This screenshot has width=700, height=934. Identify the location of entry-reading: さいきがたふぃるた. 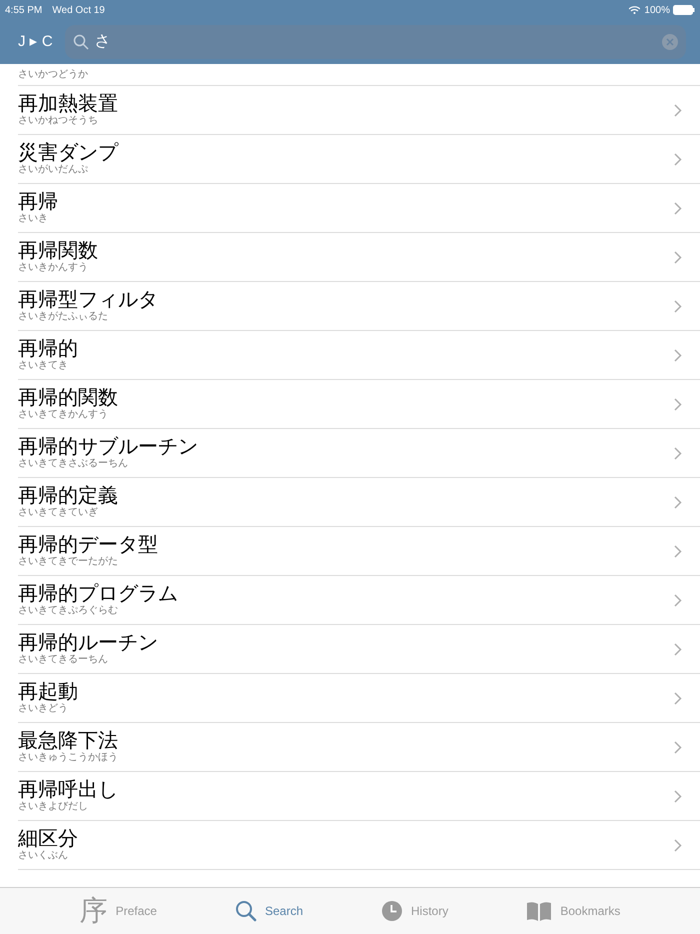
(63, 317).